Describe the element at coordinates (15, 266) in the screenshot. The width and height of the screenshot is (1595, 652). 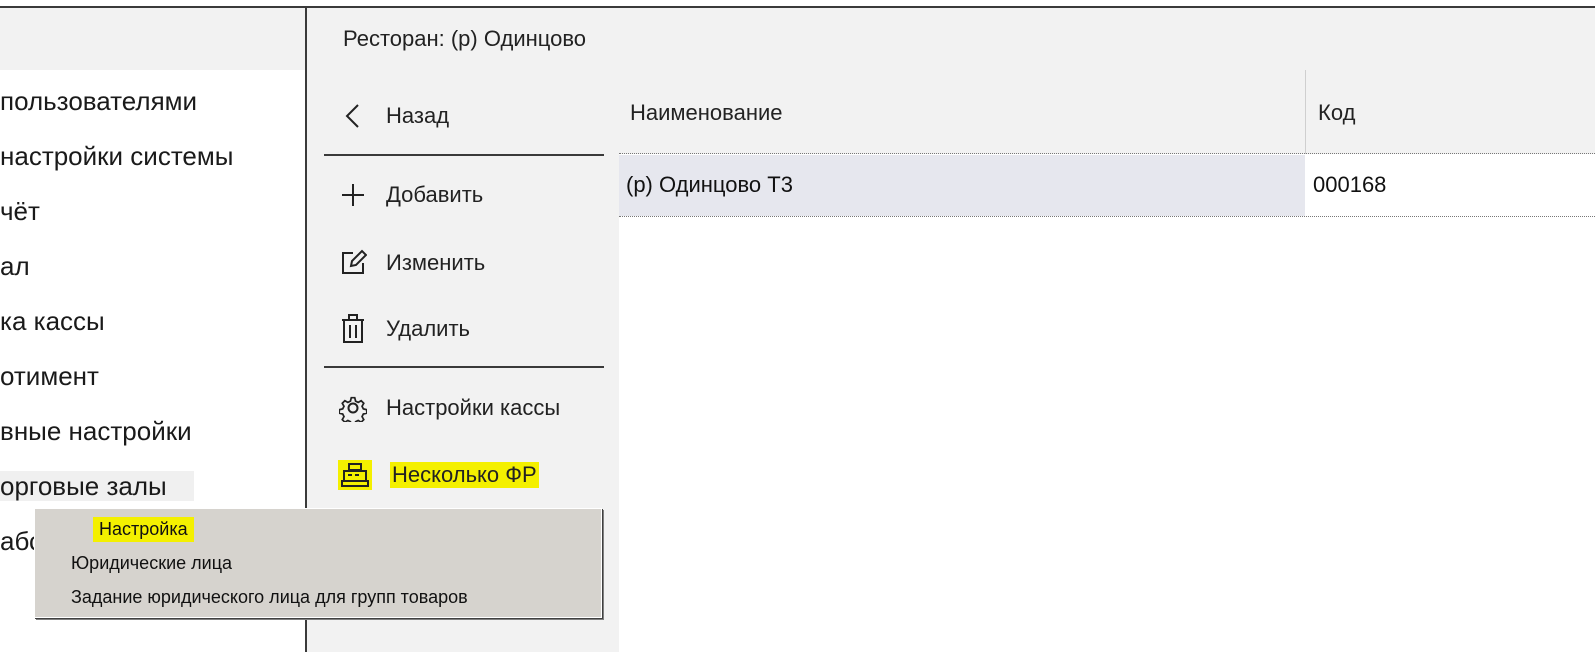
I see `left-menu-item-hall: ал` at that location.